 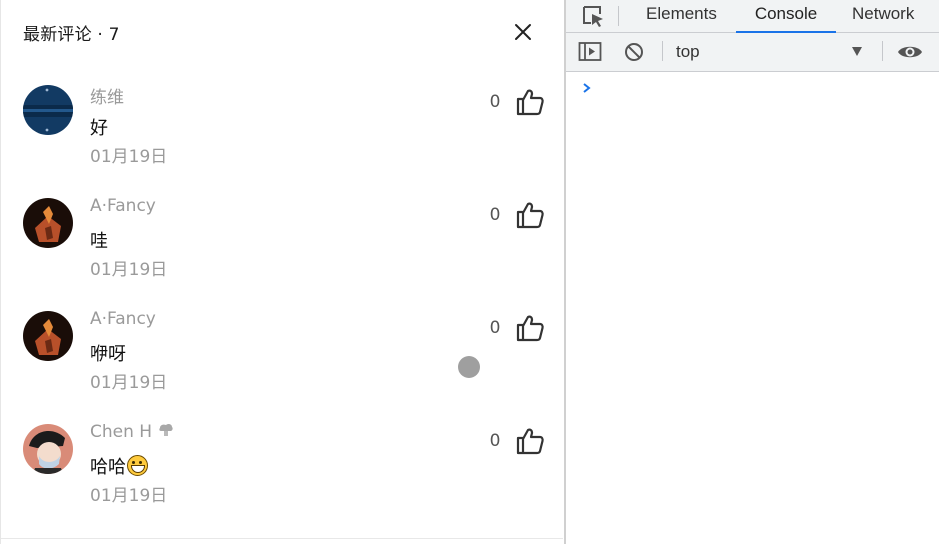 I want to click on eye-icon, so click(x=910, y=52).